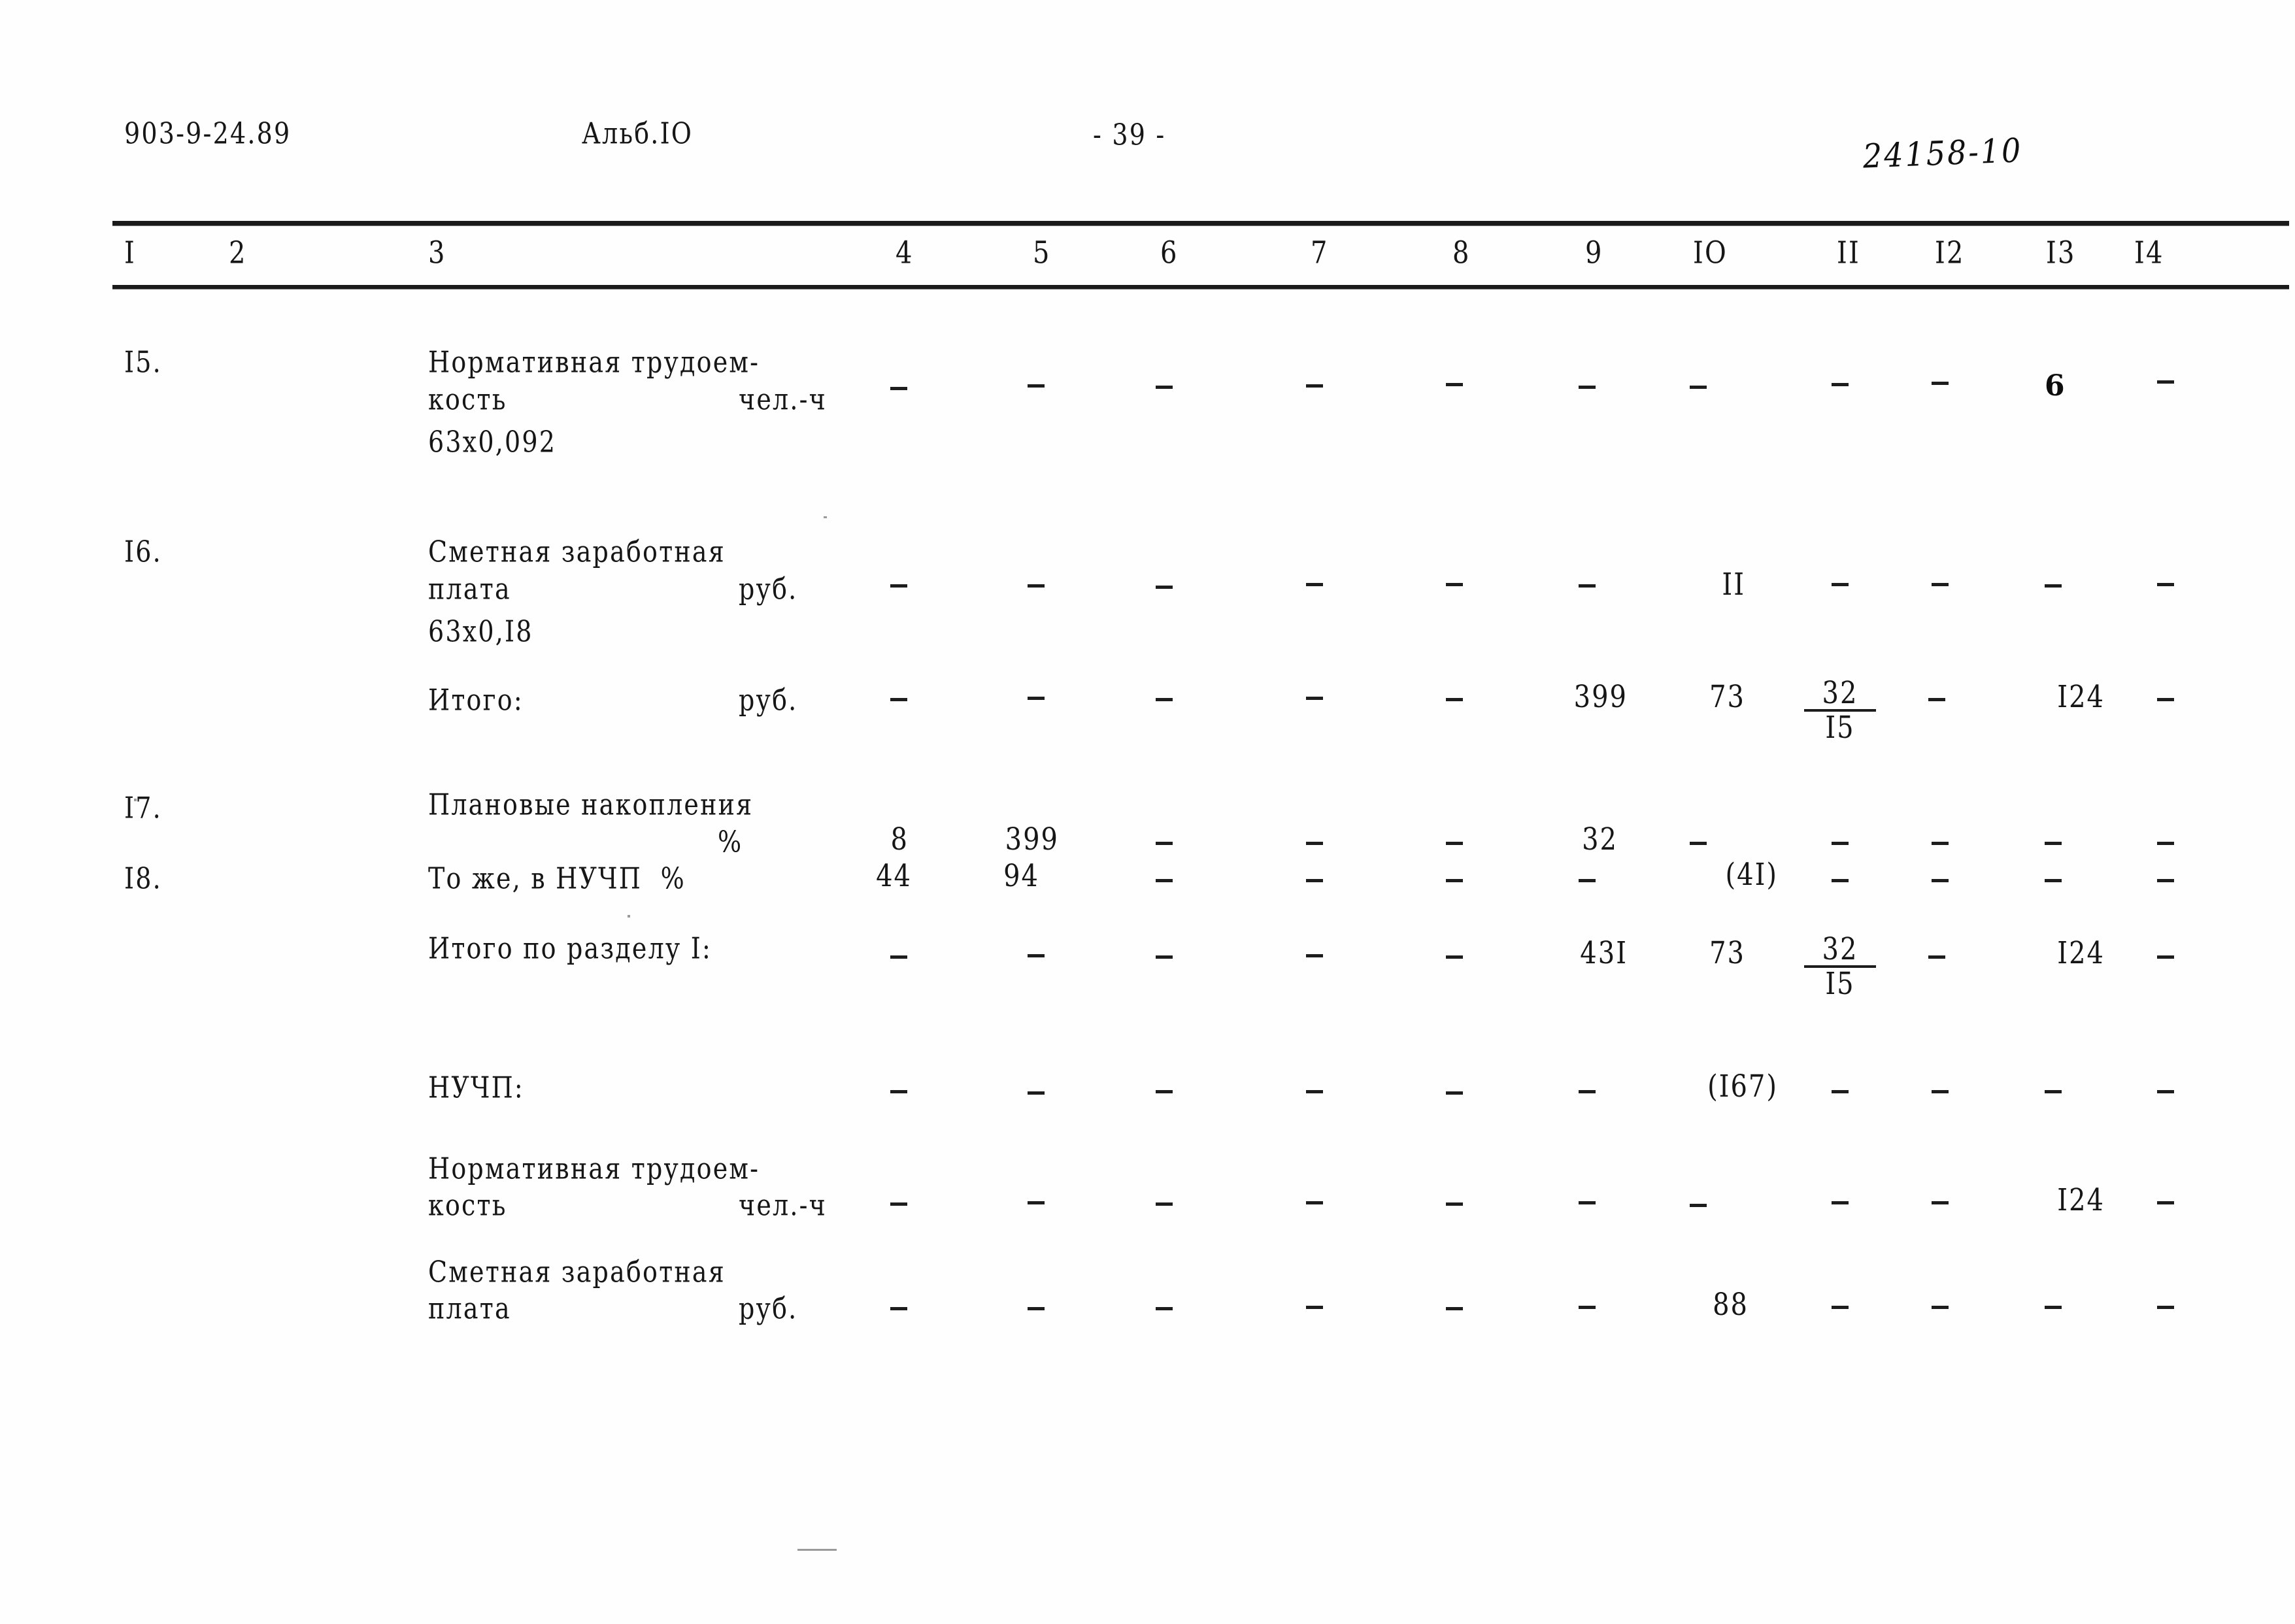  I want to click on column-header-7: 7, so click(1320, 253).